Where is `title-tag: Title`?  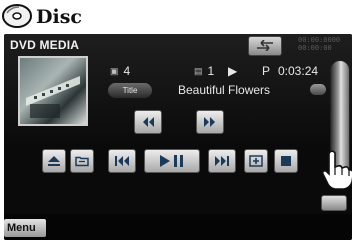 title-tag: Title is located at coordinates (130, 90).